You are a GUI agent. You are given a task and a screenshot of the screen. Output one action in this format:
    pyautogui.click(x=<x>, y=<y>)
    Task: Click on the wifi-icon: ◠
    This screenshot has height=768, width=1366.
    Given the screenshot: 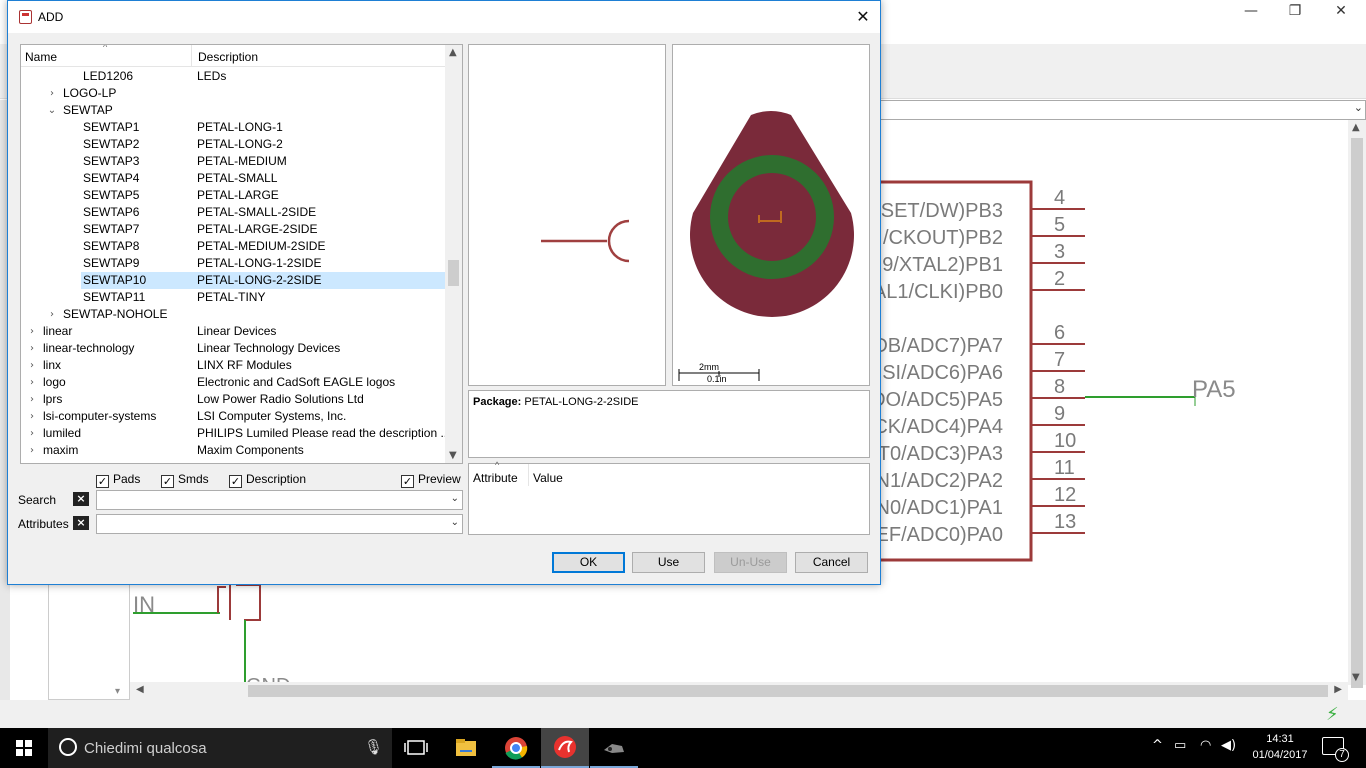 What is the action you would take?
    pyautogui.click(x=1205, y=745)
    